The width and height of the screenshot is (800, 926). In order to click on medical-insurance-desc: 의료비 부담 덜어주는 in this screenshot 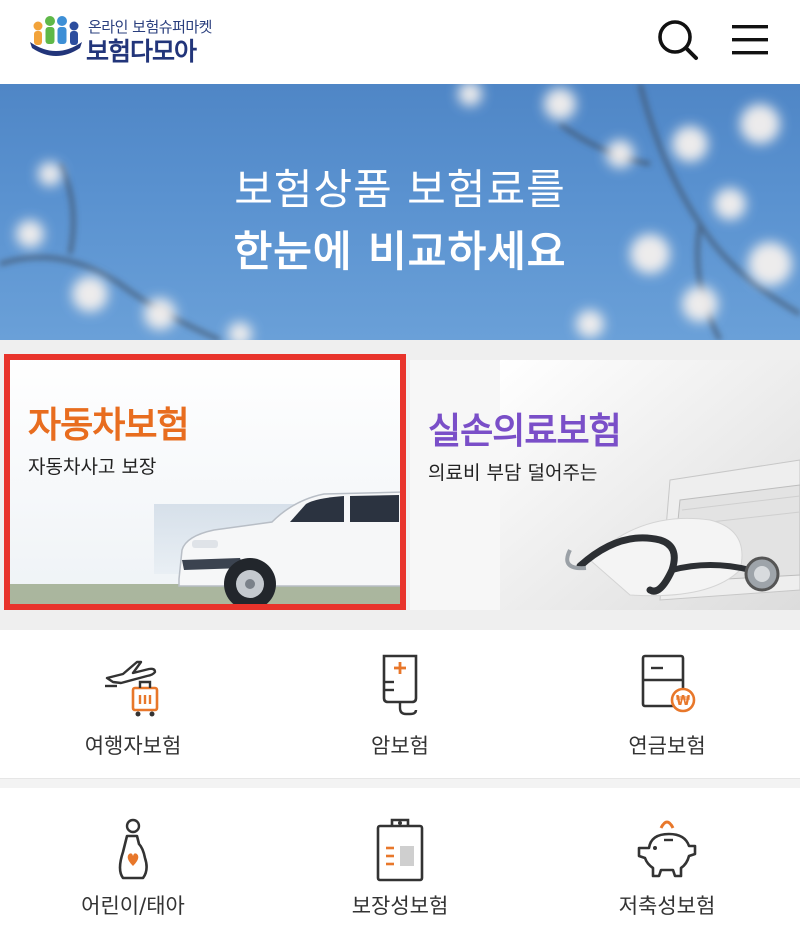, I will do `click(513, 473)`.